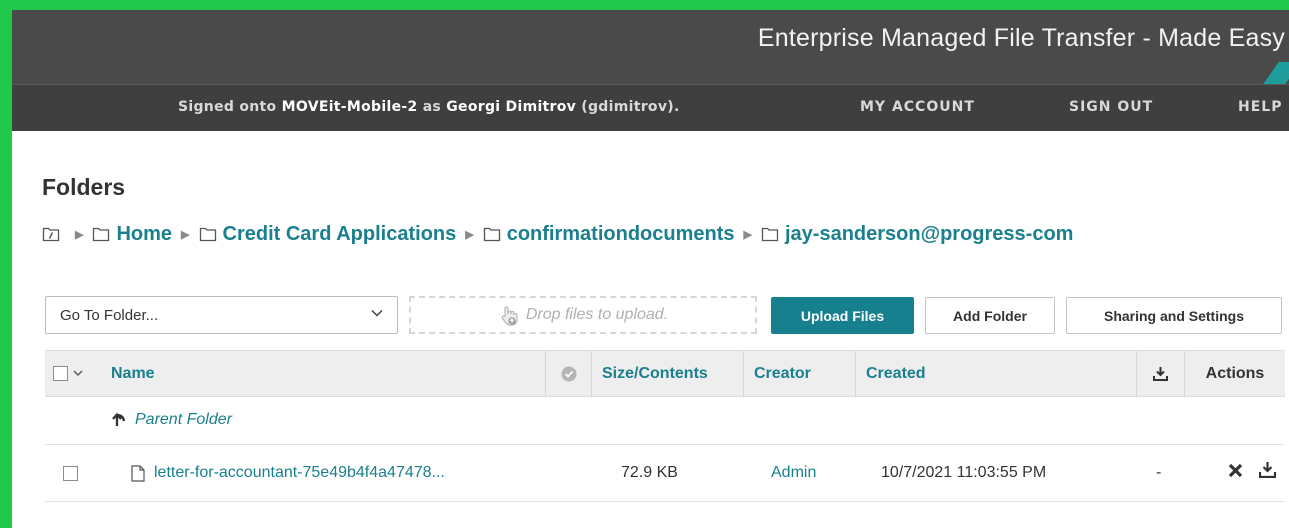  What do you see at coordinates (1234, 373) in the screenshot?
I see `column-actions: Actions` at bounding box center [1234, 373].